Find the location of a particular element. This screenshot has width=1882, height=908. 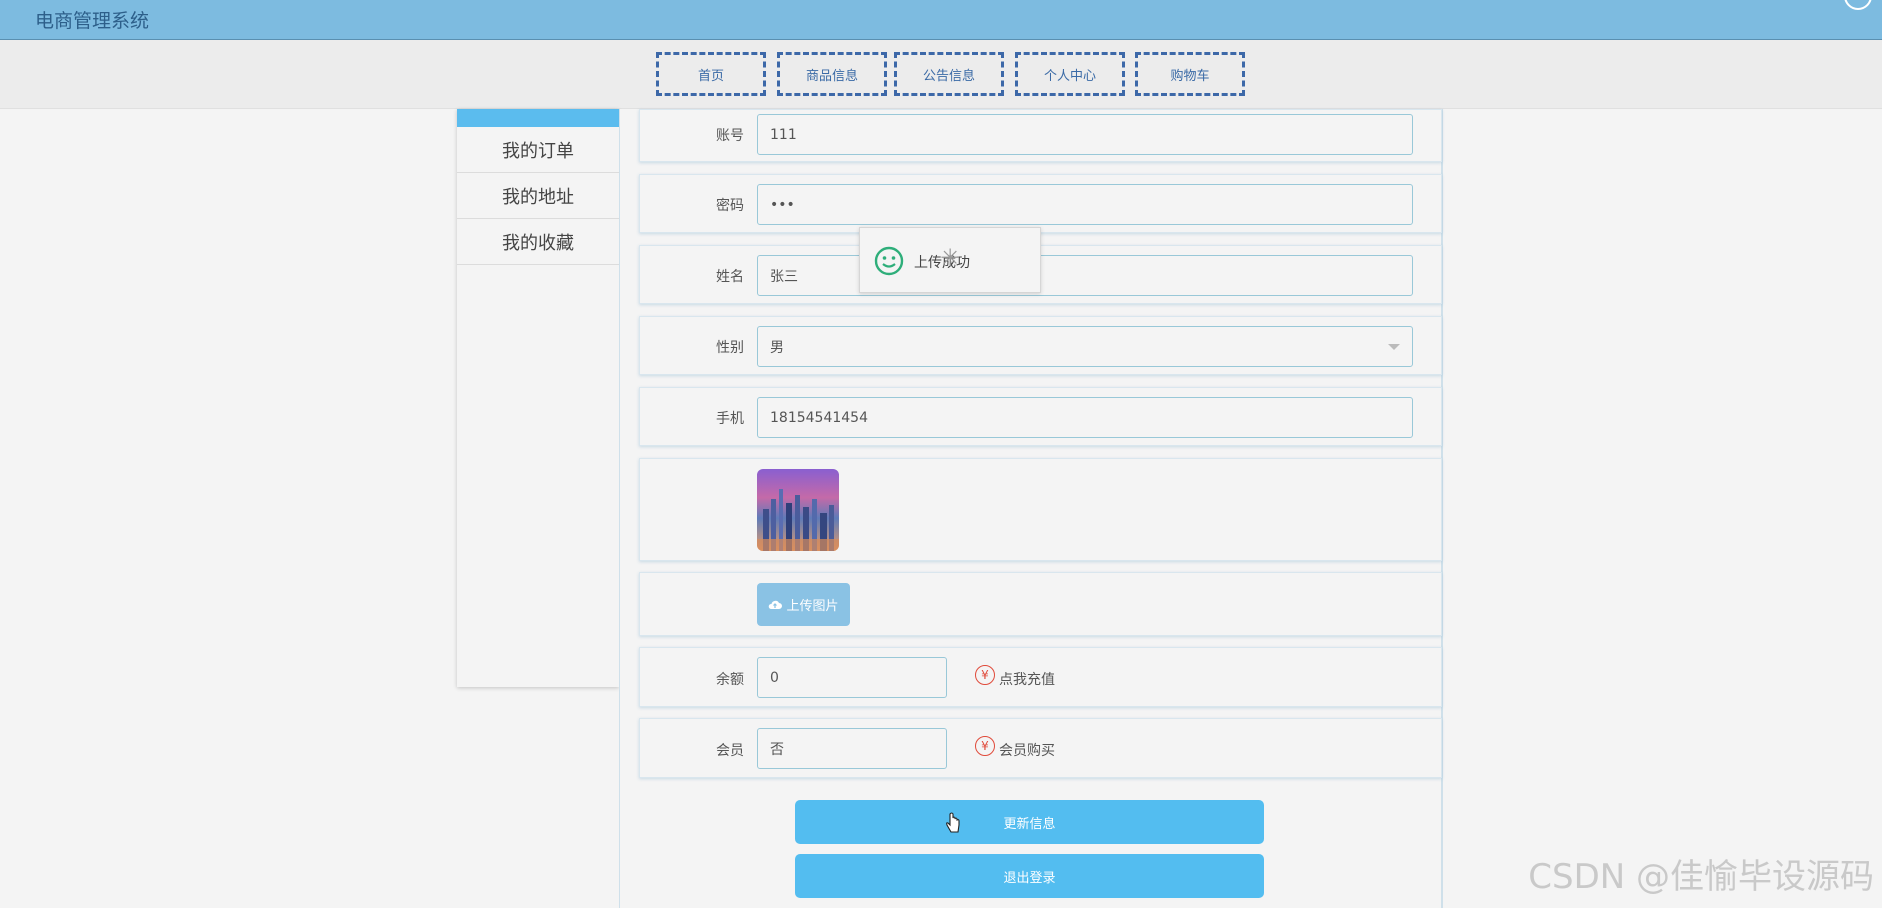

city-skyline-image is located at coordinates (798, 520).